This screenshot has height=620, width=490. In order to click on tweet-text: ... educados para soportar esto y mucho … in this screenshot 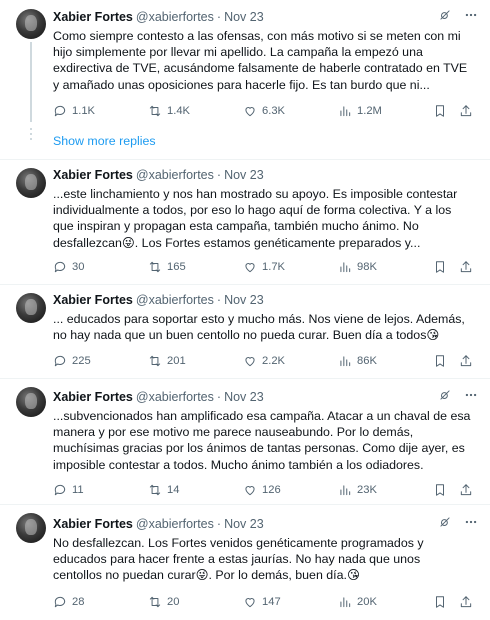, I will do `click(259, 327)`.